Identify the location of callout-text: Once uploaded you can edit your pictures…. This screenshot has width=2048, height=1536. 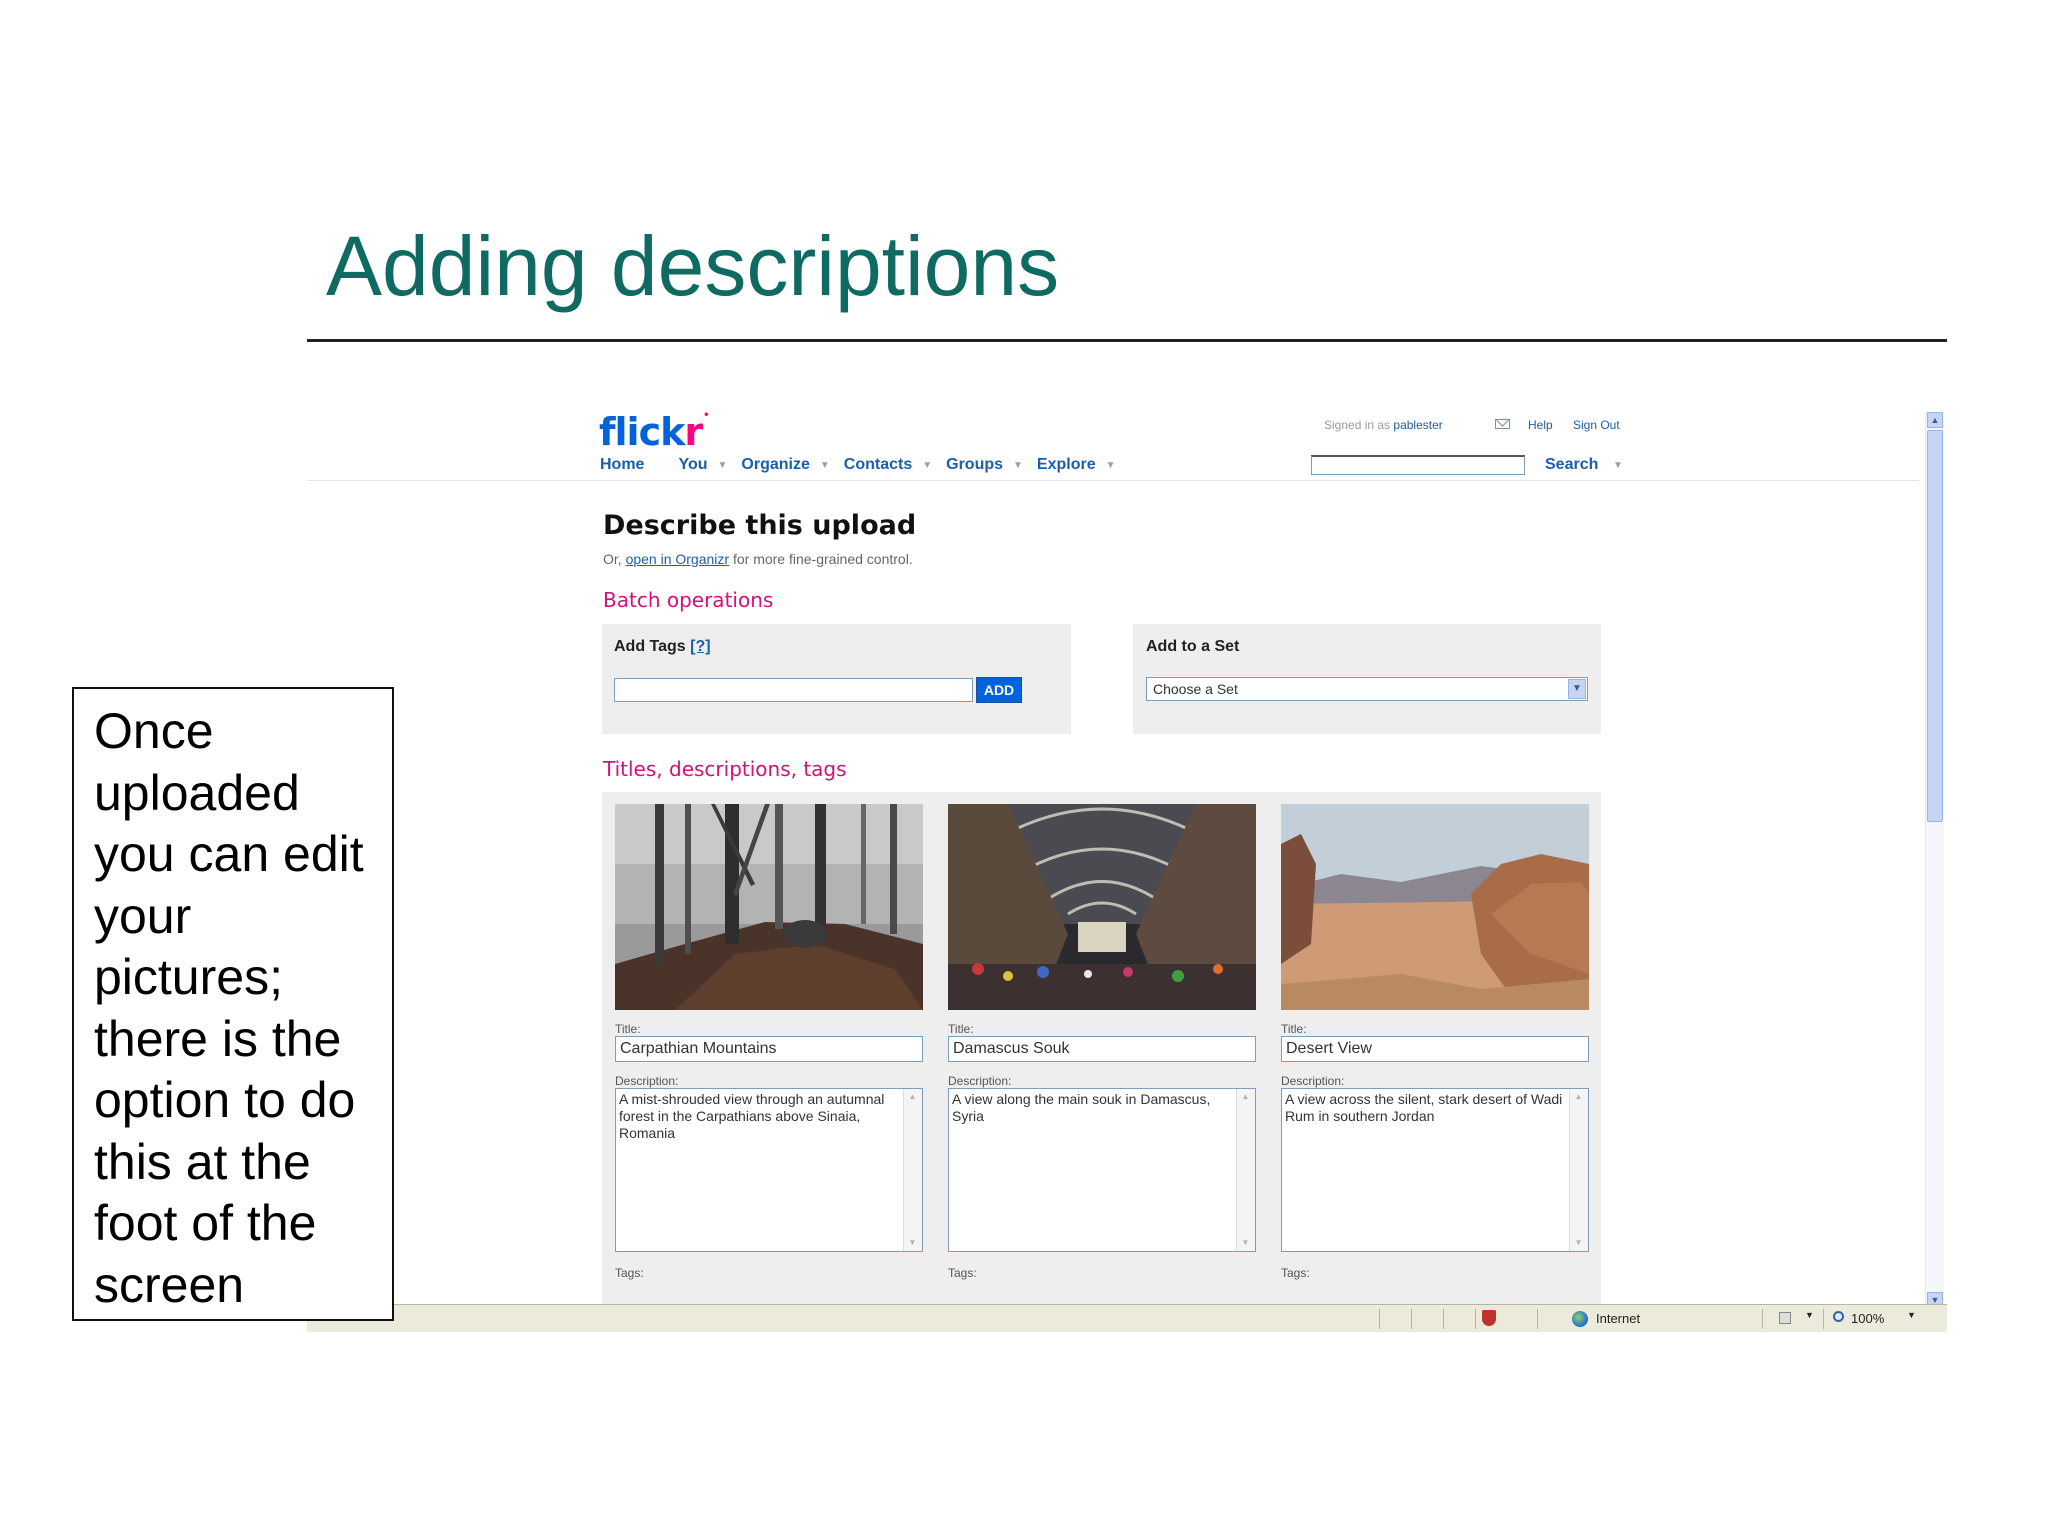
(229, 1008).